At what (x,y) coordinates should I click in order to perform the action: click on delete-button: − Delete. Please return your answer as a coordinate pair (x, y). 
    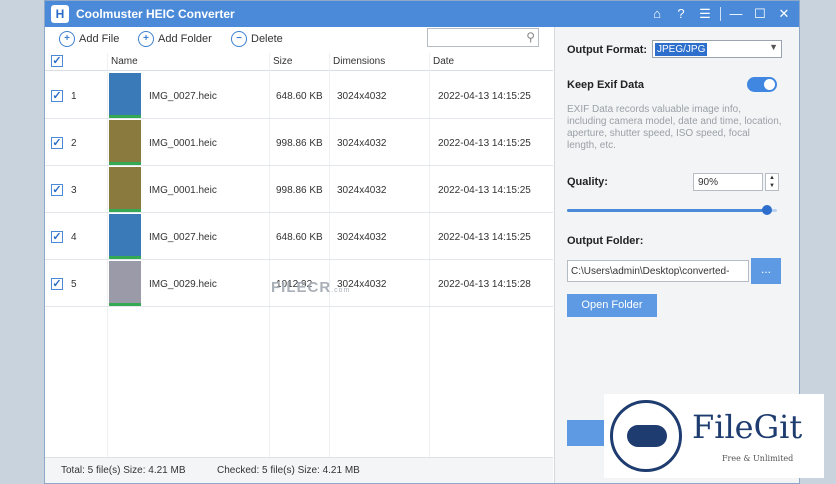
    Looking at the image, I should click on (257, 39).